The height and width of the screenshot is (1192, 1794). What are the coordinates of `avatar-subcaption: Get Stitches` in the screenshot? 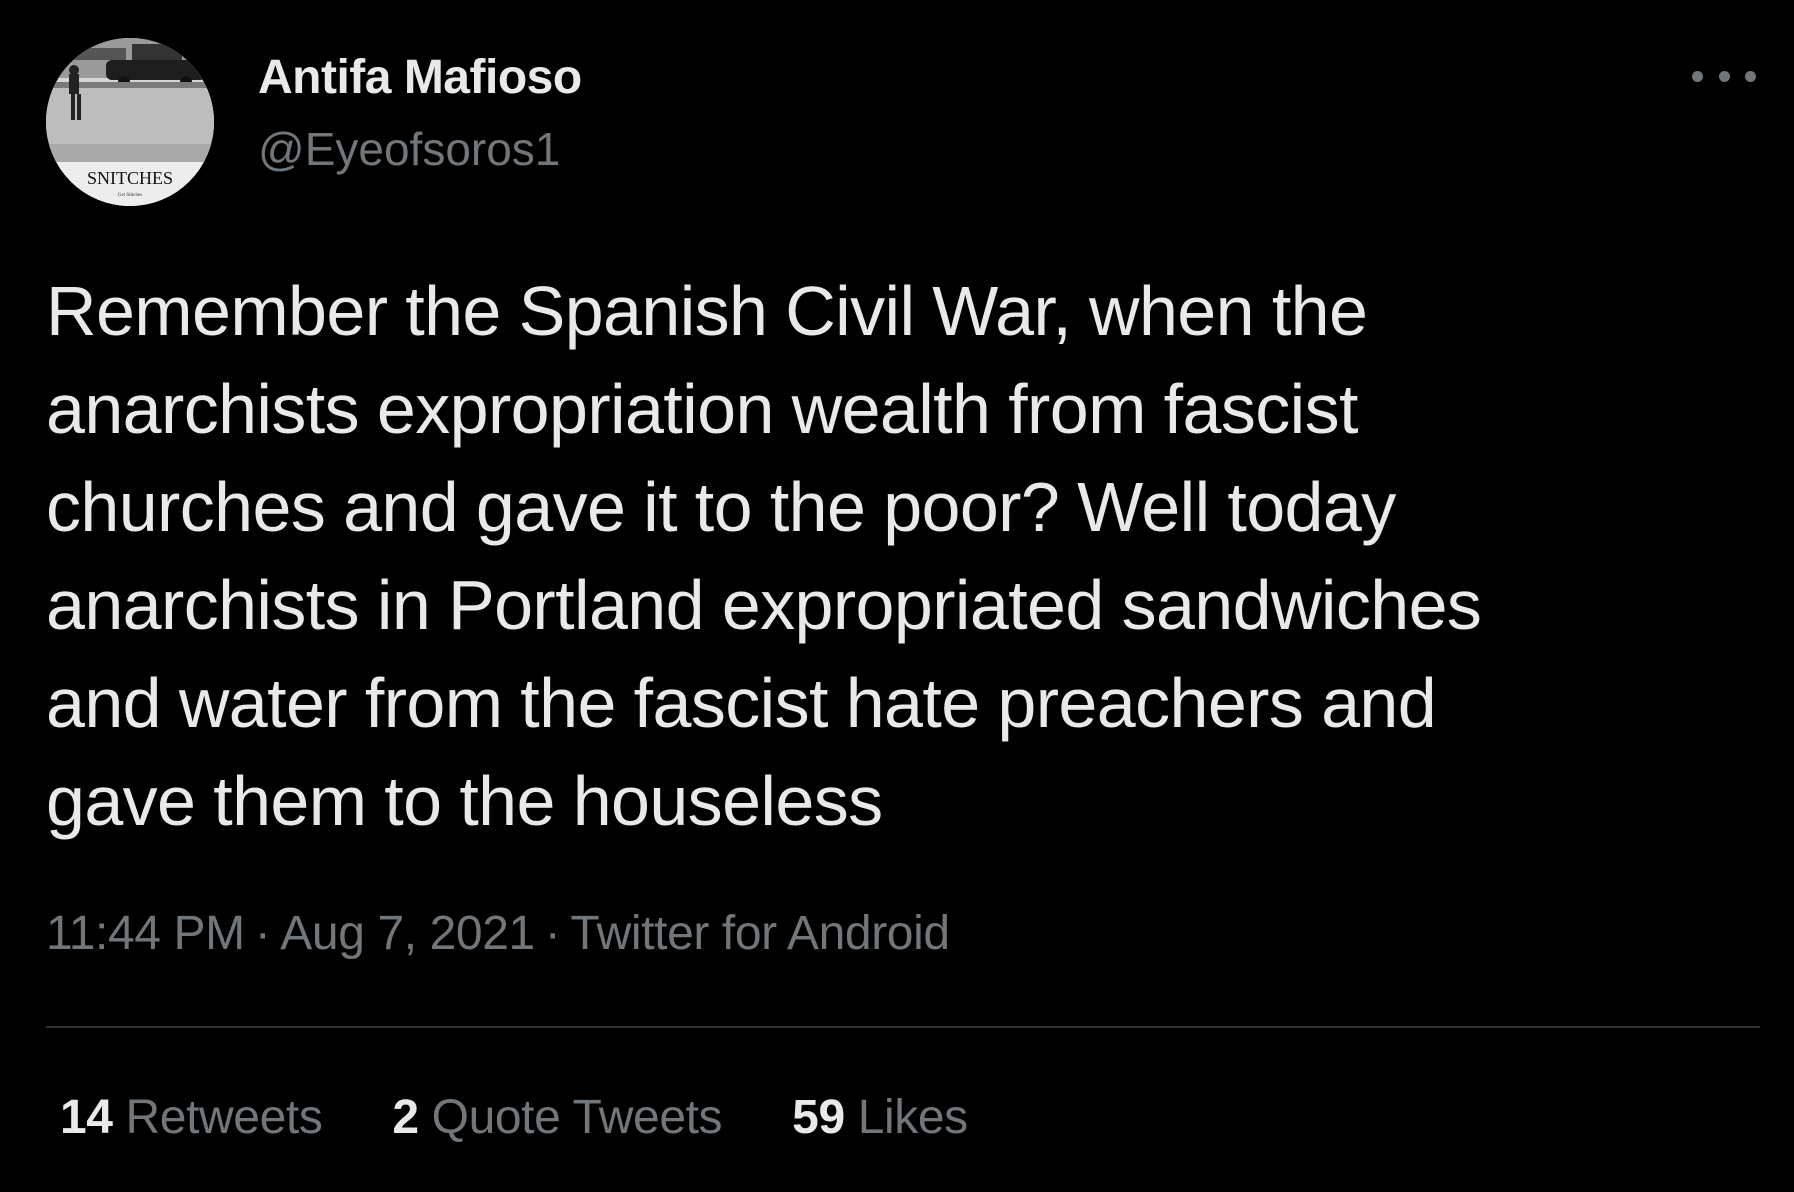 It's located at (130, 195).